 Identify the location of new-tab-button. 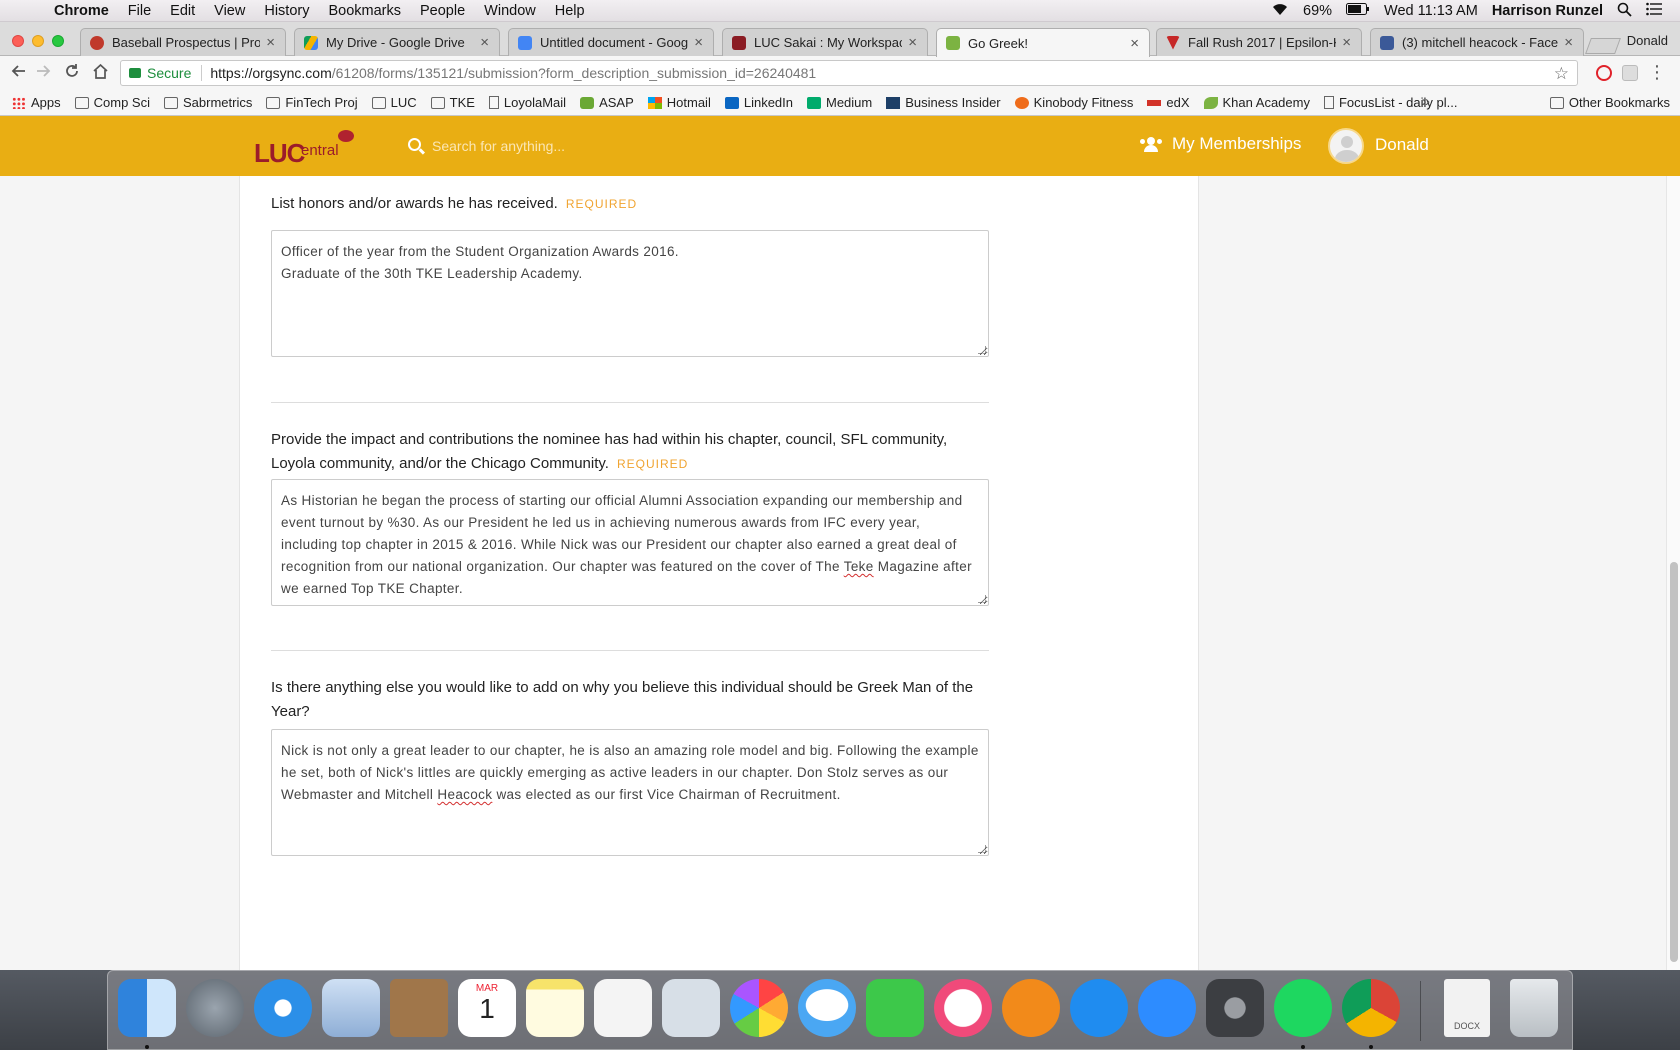
(1603, 46).